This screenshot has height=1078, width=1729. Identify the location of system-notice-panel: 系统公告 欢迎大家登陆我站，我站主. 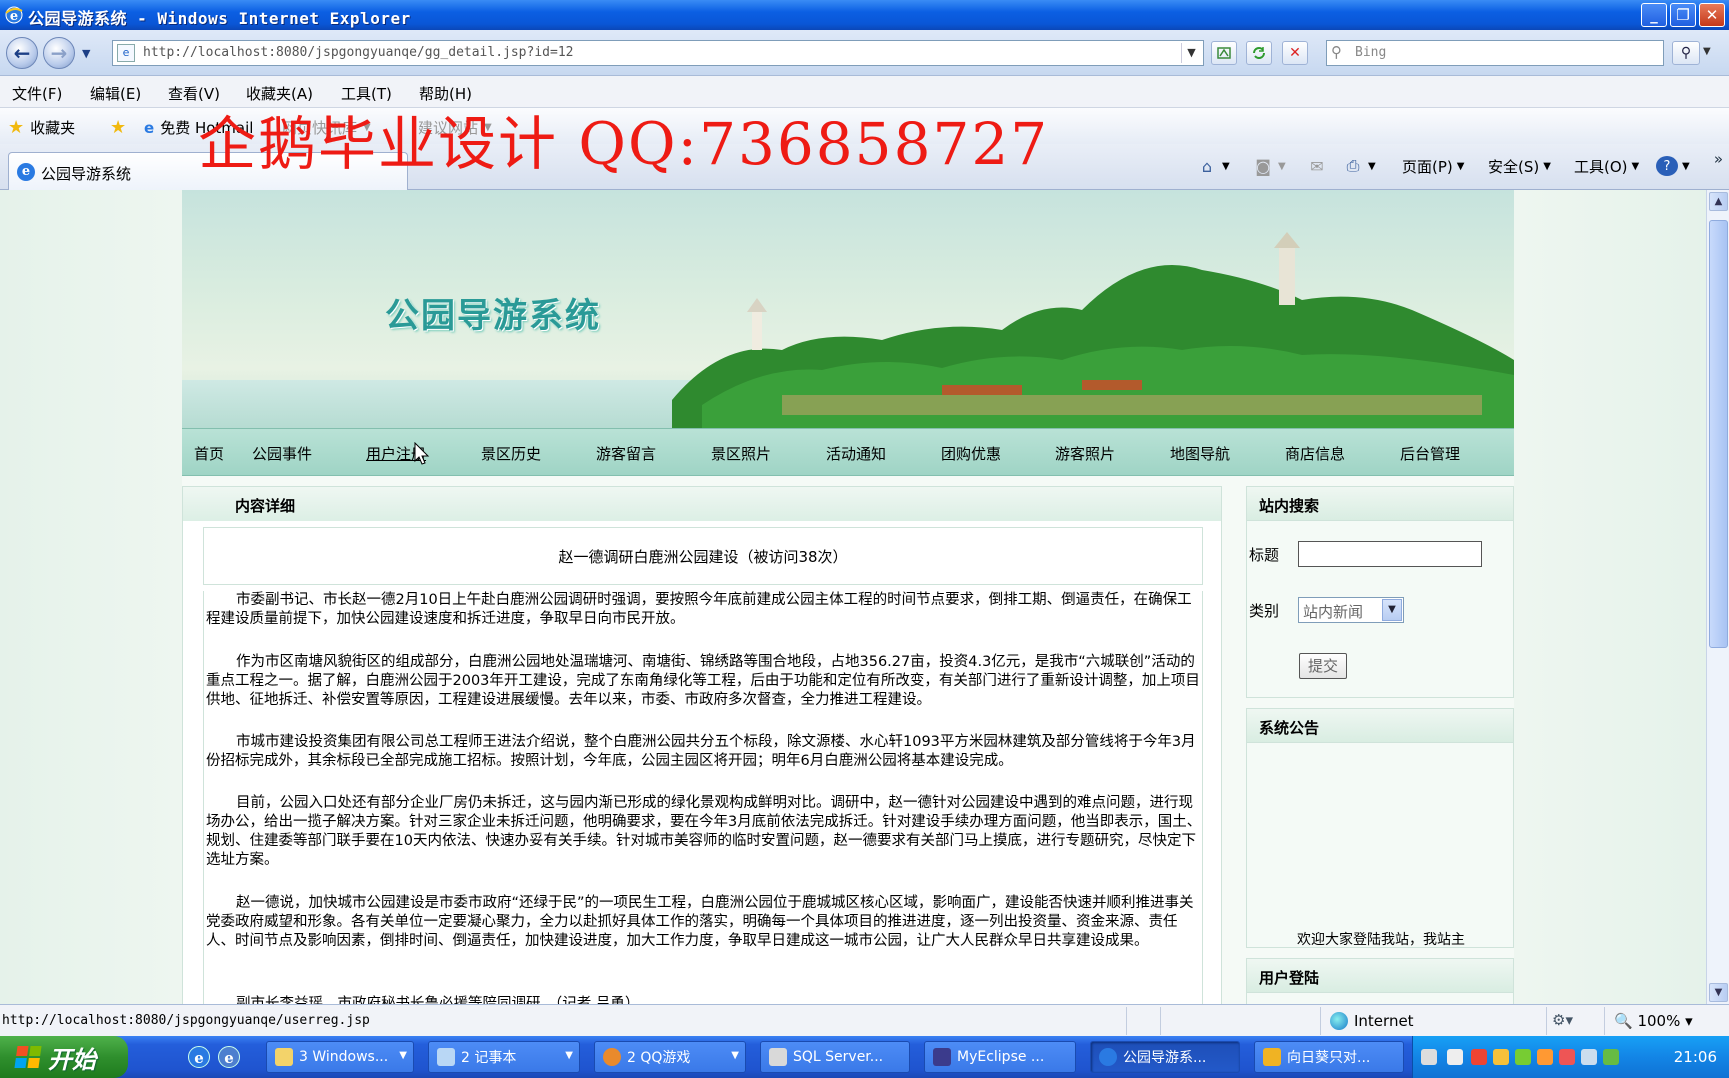
(1380, 828).